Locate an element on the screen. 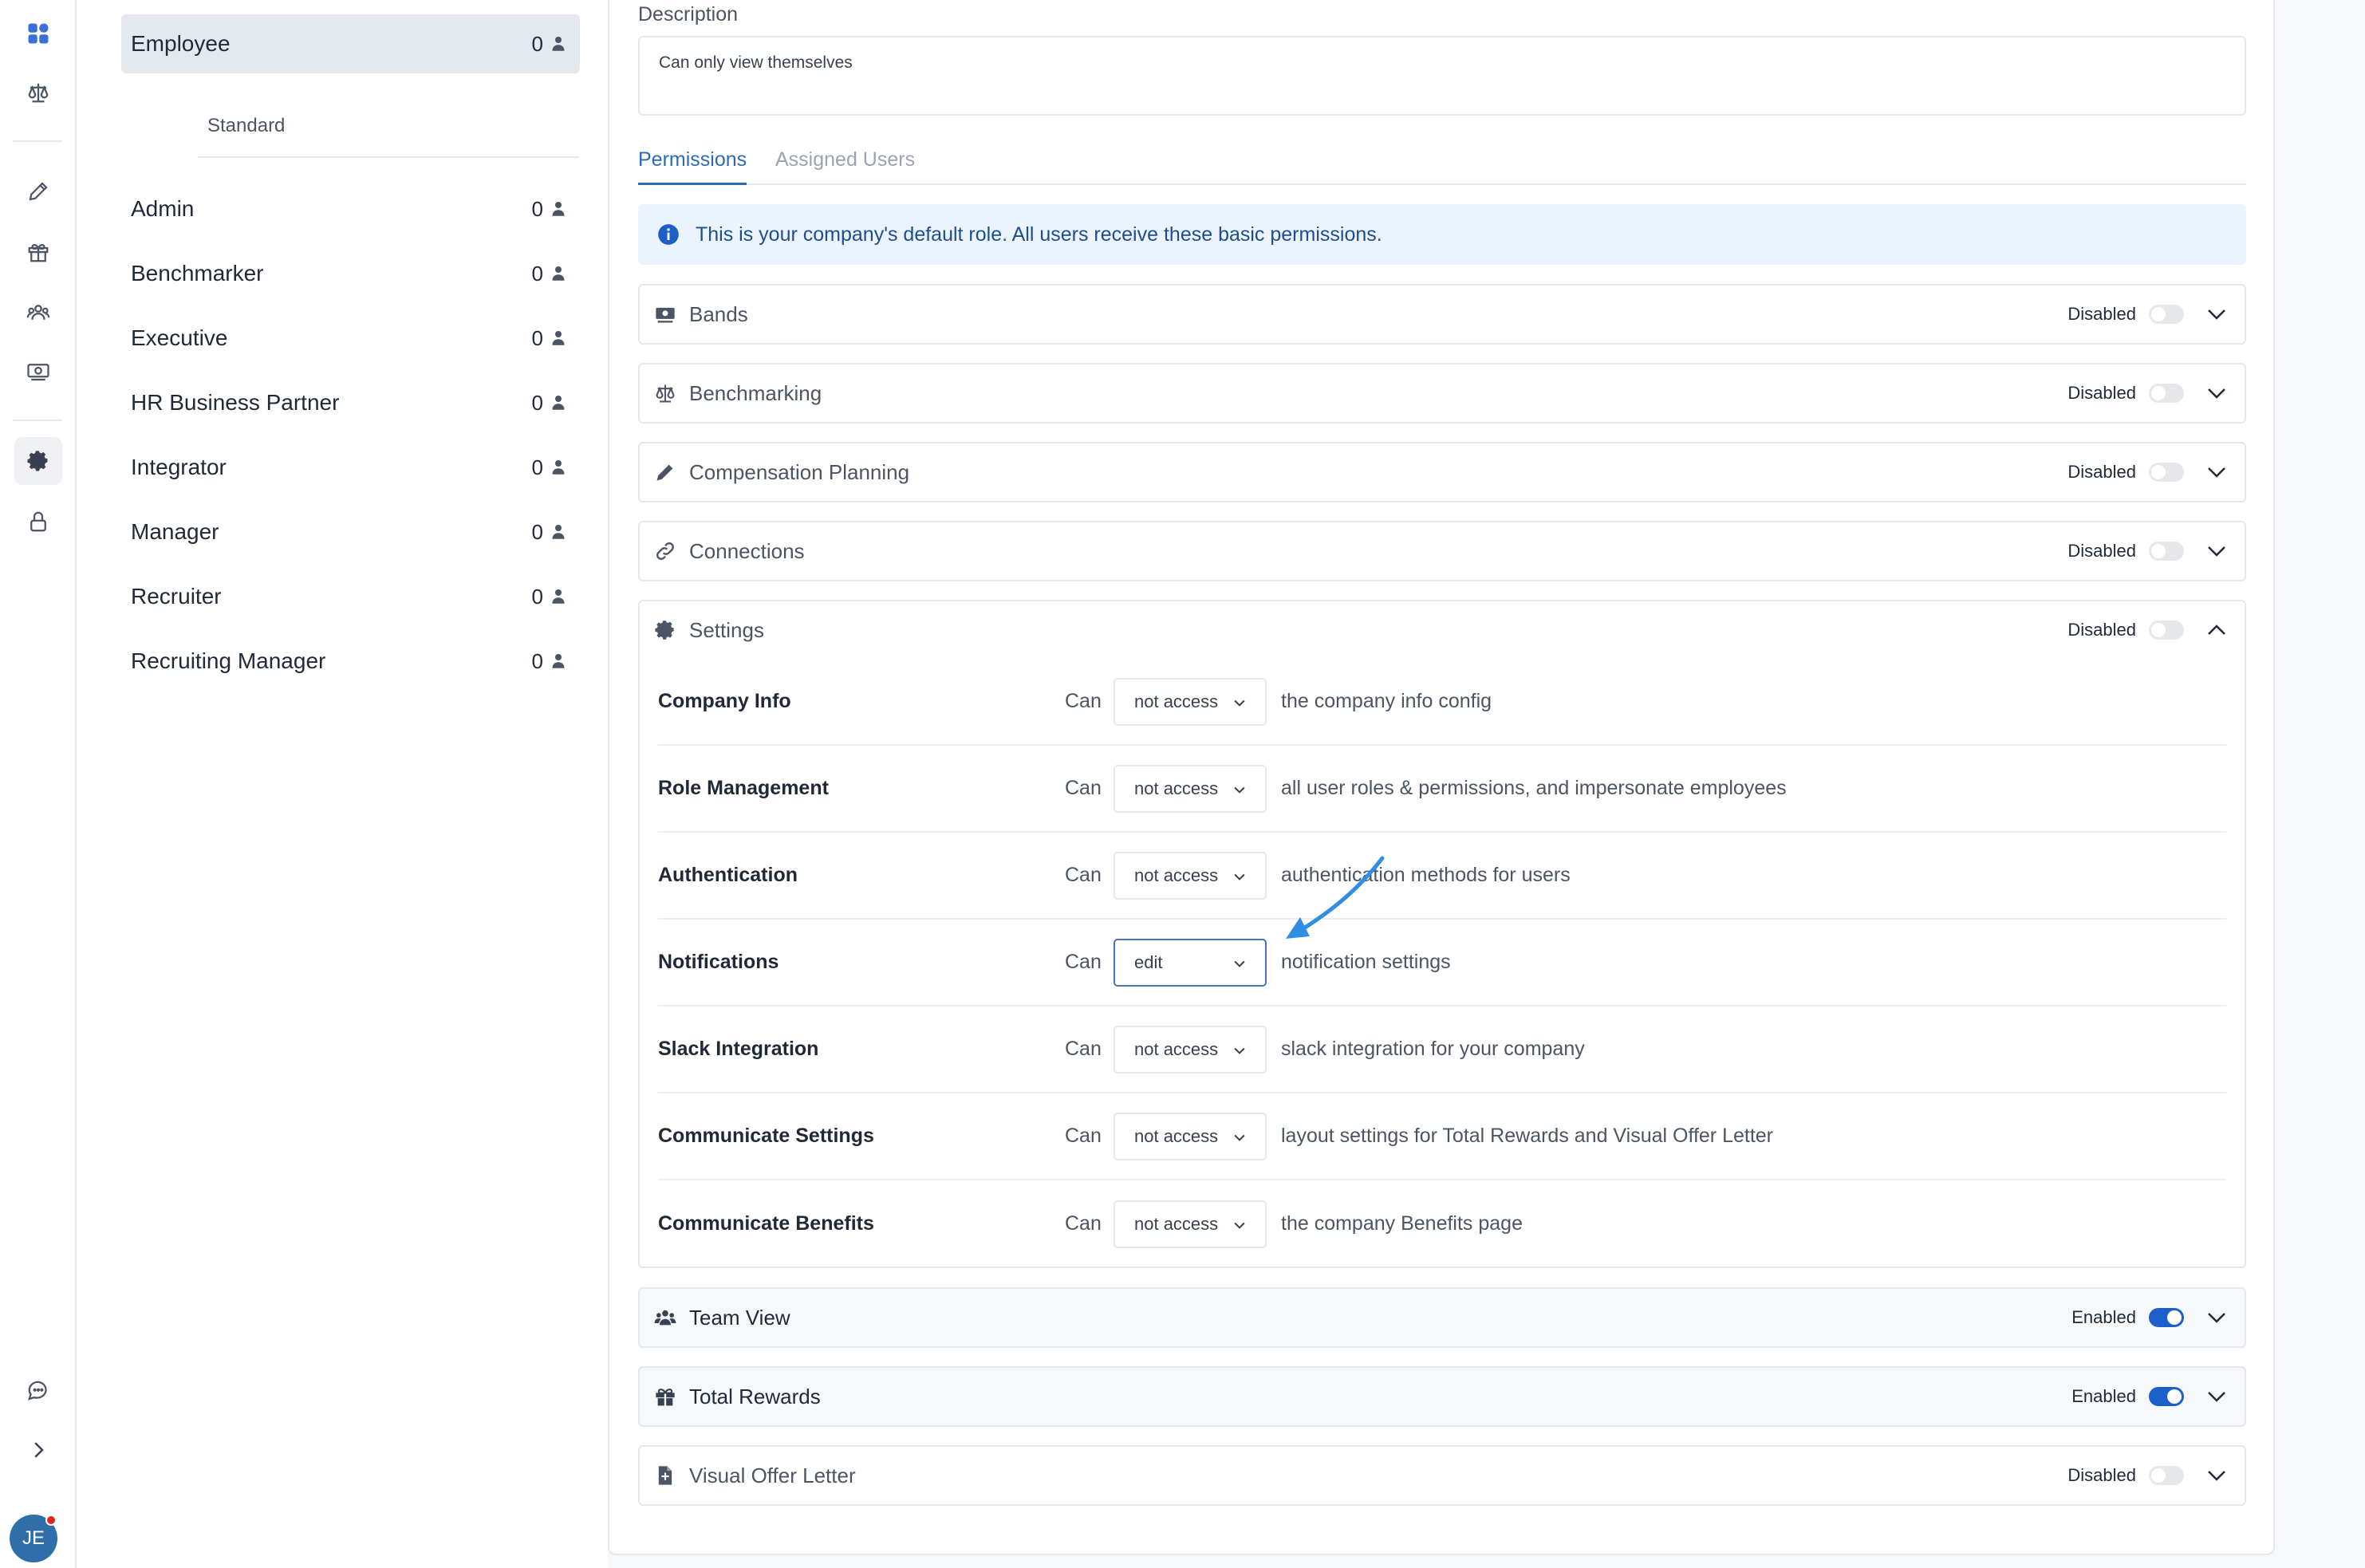 The height and width of the screenshot is (1568, 2365). role-item-hr-business-partner: HR Business Partner 0 is located at coordinates (350, 402).